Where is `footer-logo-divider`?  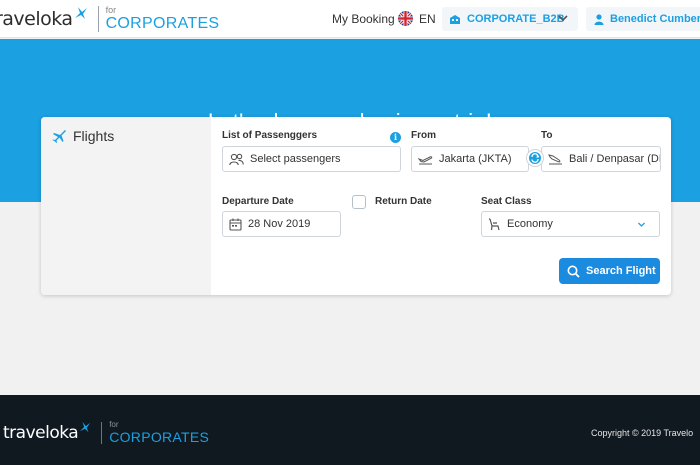
footer-logo-divider is located at coordinates (102, 432).